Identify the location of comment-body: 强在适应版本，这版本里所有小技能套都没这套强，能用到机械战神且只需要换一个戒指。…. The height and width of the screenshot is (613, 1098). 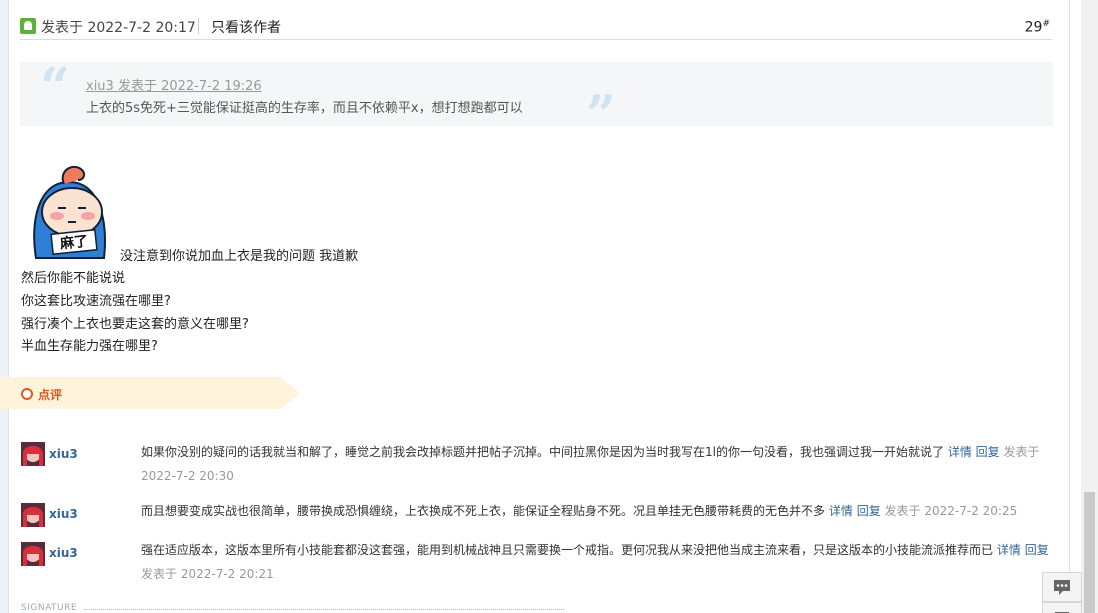
(595, 562).